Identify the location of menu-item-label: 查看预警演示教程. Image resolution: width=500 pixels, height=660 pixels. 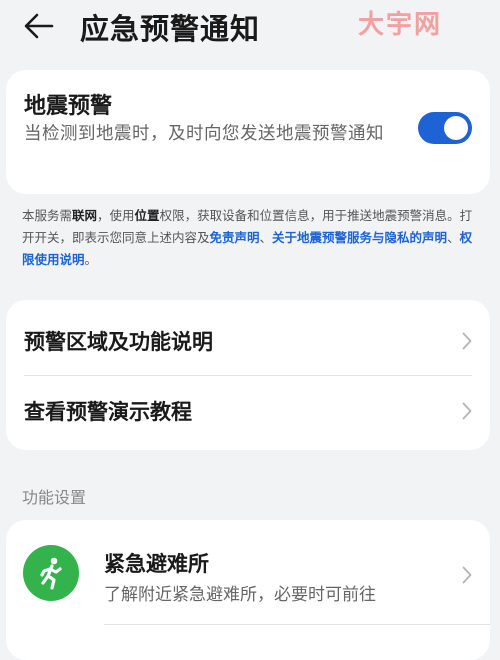
(108, 412).